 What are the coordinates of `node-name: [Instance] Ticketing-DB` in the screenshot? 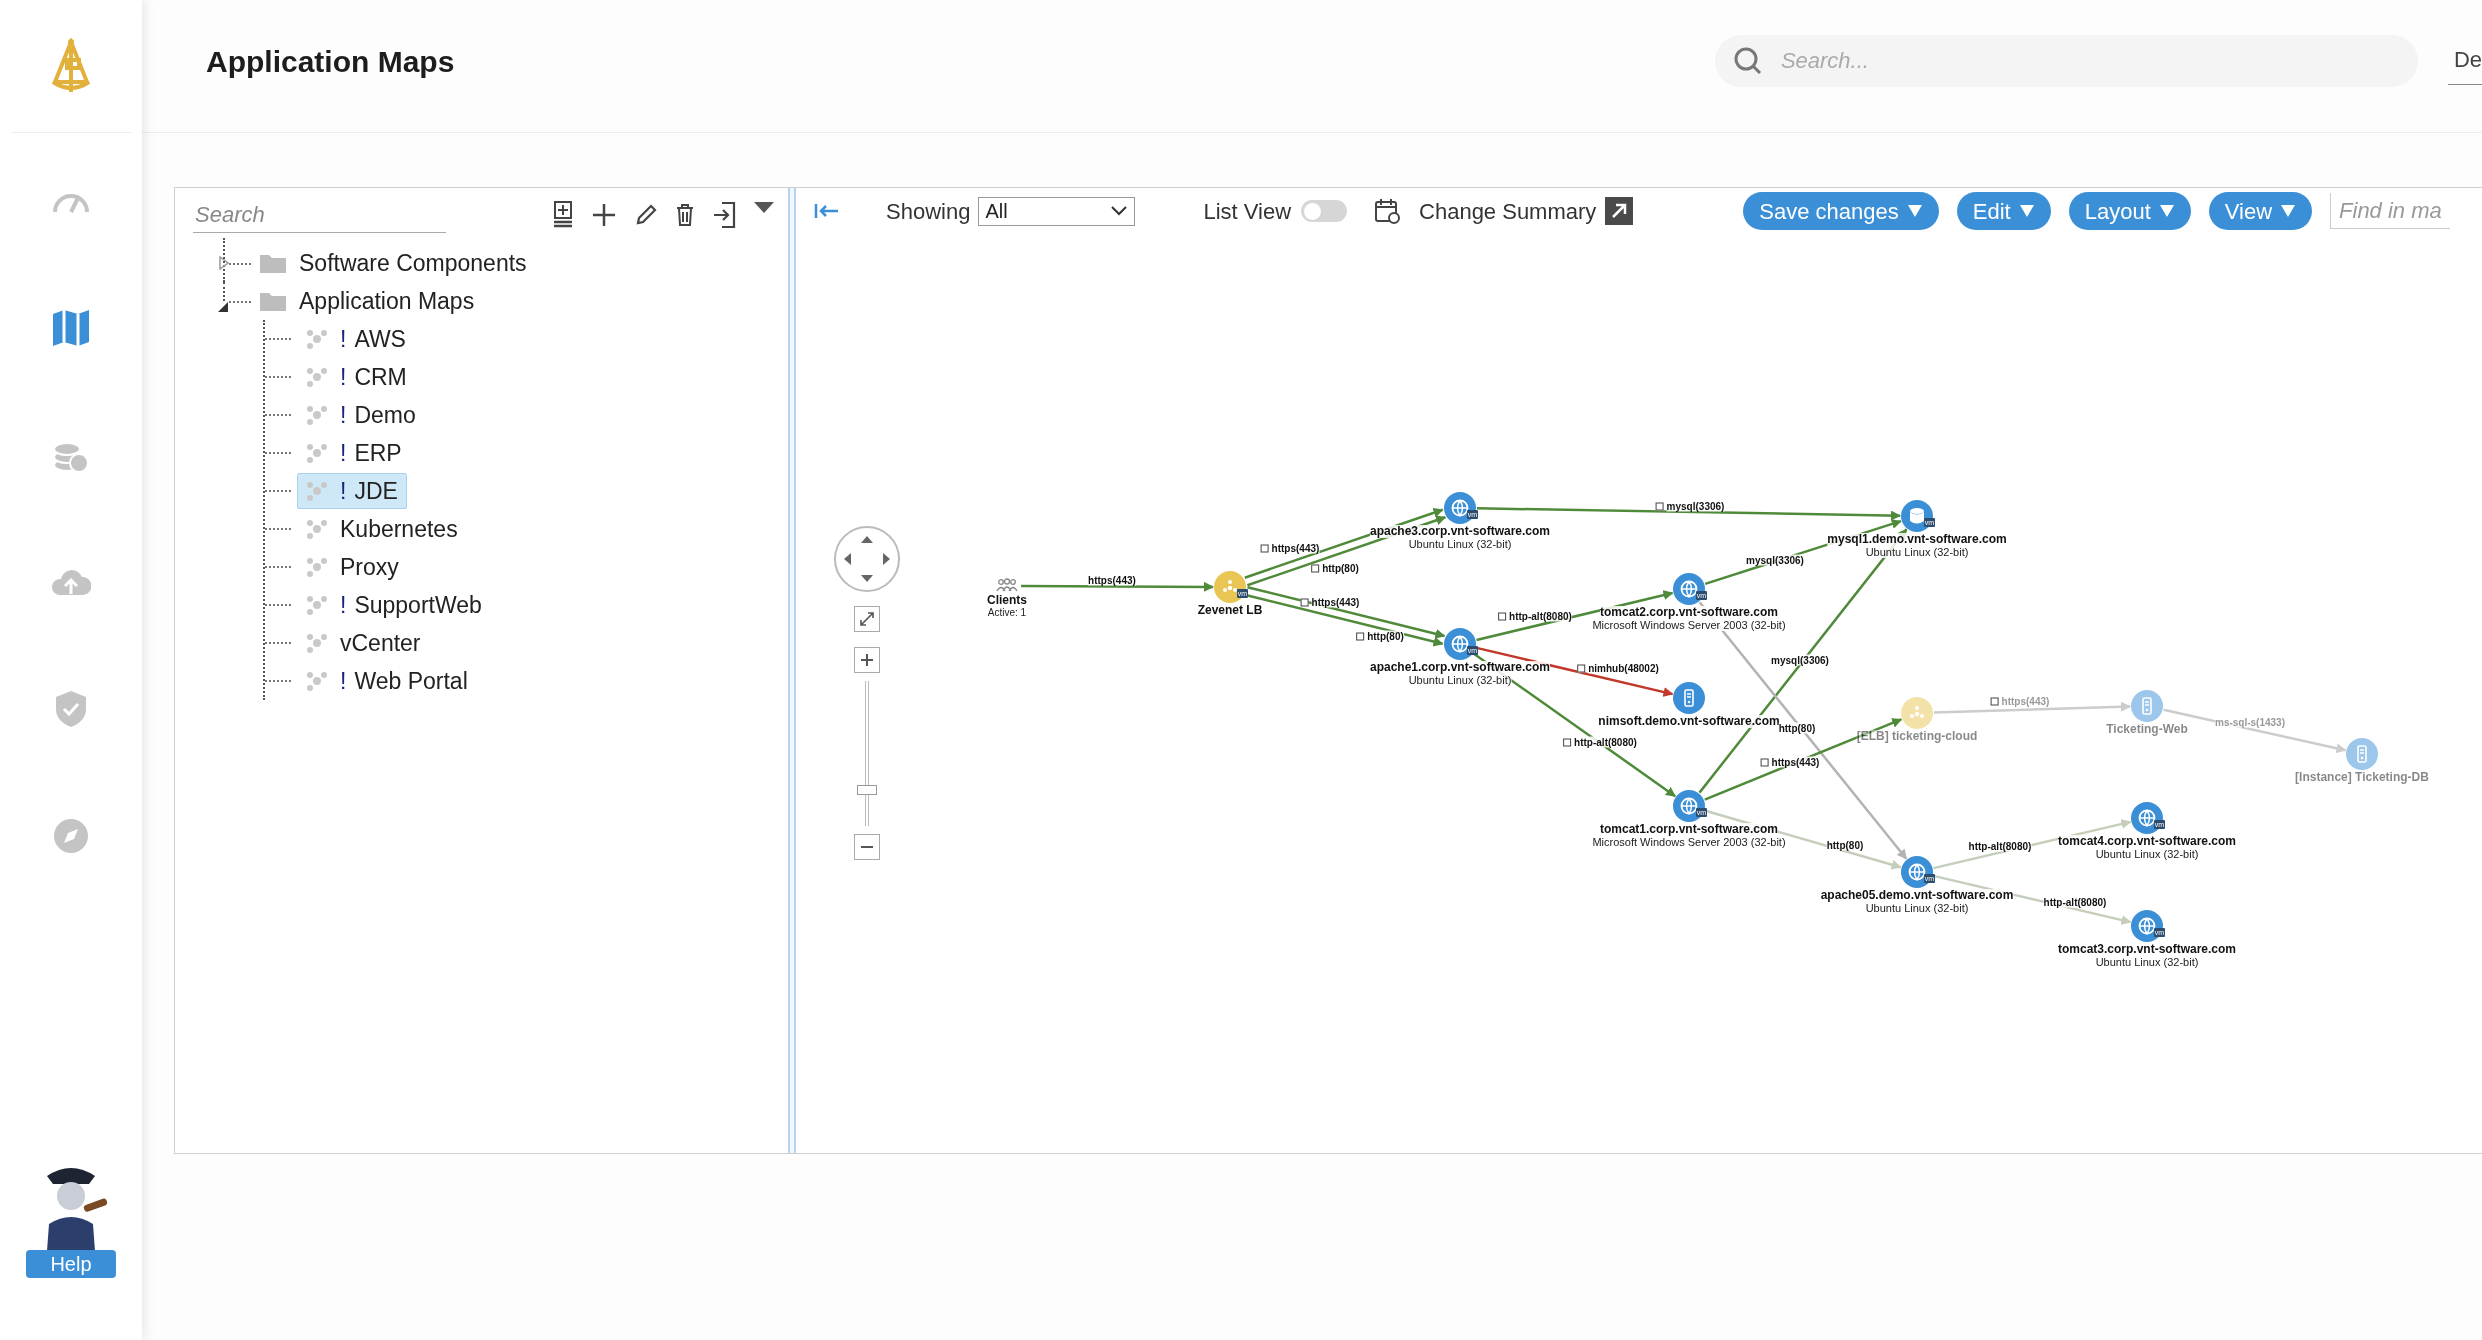 It's located at (2362, 777).